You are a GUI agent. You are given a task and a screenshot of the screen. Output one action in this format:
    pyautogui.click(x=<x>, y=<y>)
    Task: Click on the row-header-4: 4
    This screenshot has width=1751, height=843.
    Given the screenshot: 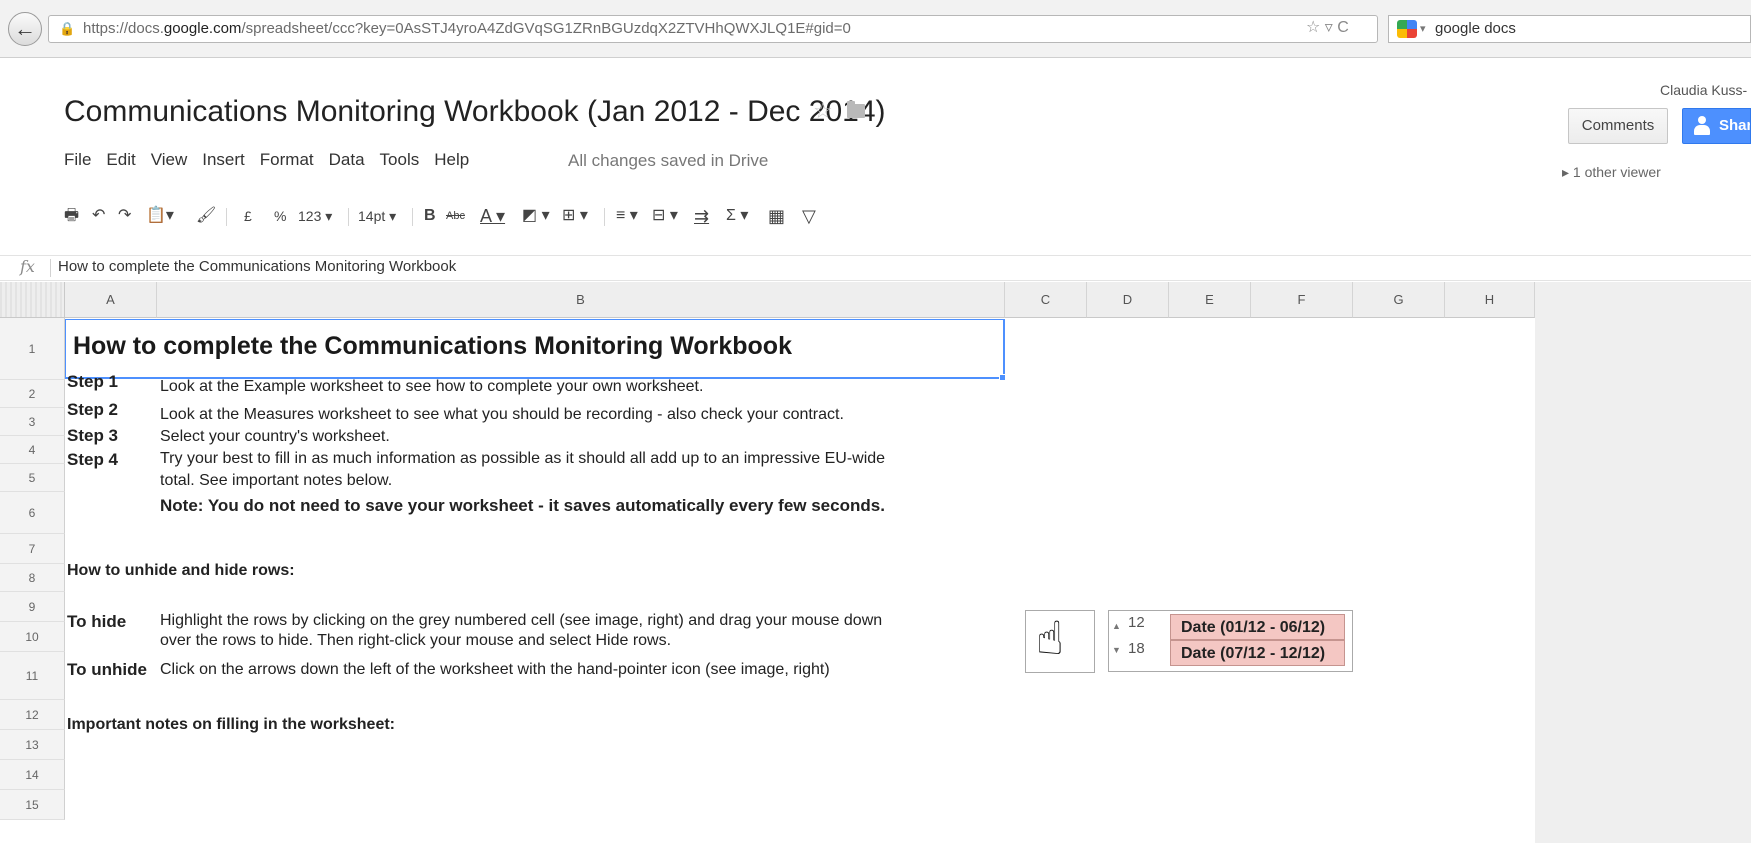 What is the action you would take?
    pyautogui.click(x=32, y=450)
    